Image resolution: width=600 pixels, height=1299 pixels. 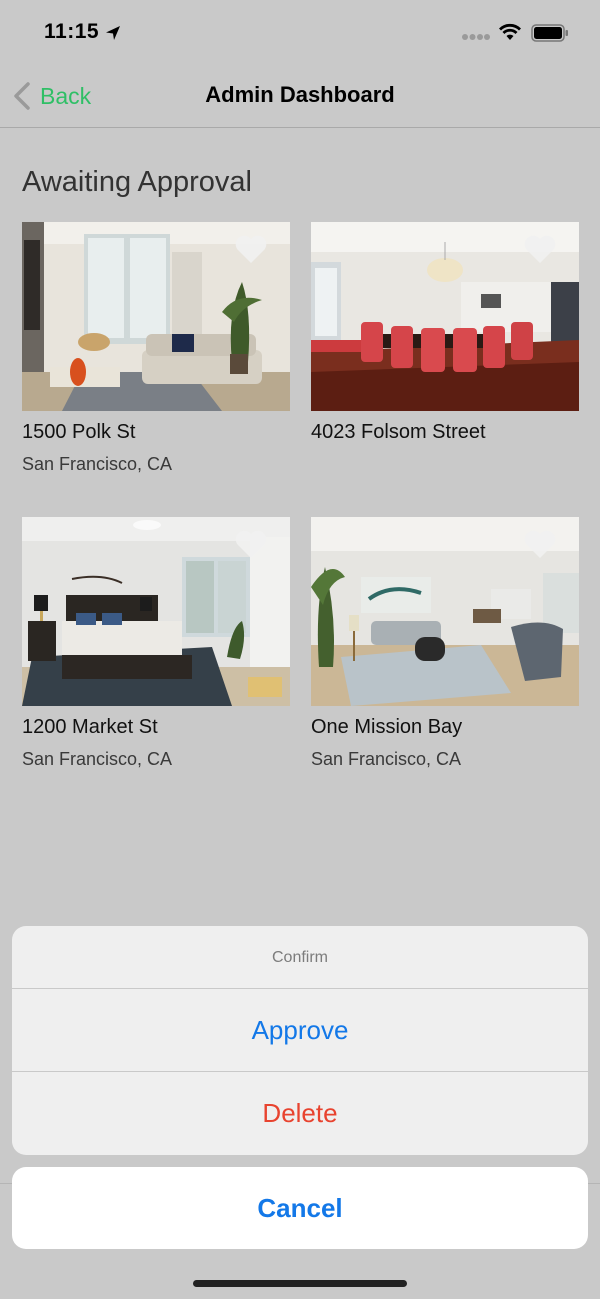 I want to click on listing-title: 1200 Market St, so click(x=90, y=727).